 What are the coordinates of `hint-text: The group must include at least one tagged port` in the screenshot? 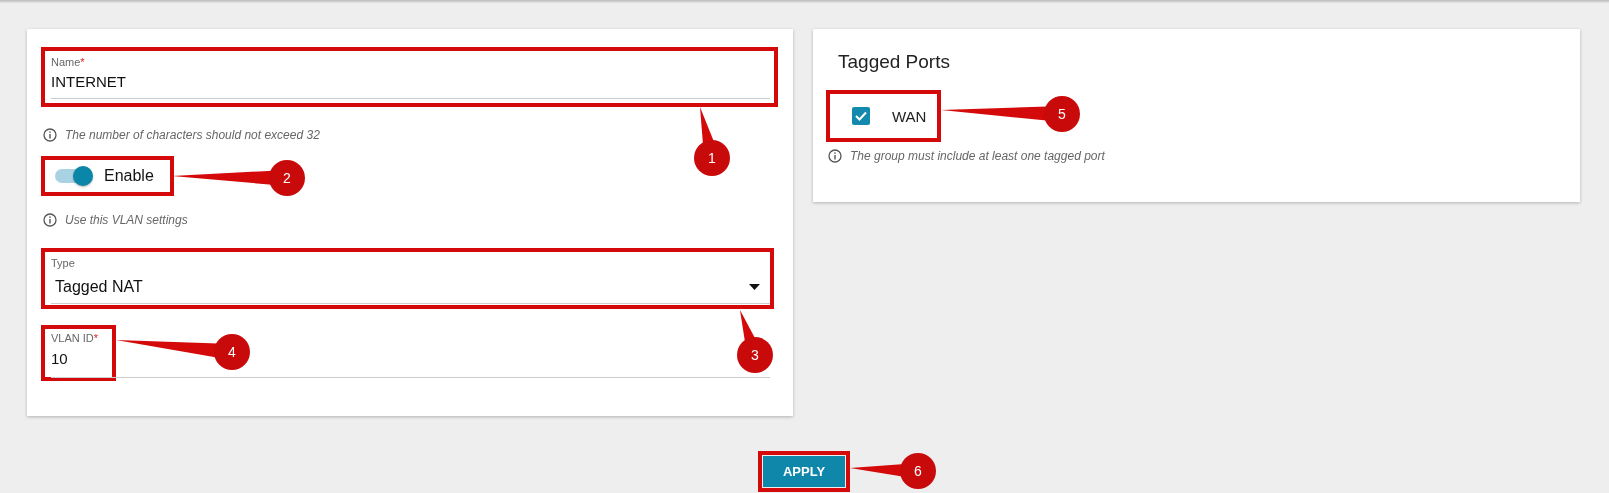 It's located at (977, 156).